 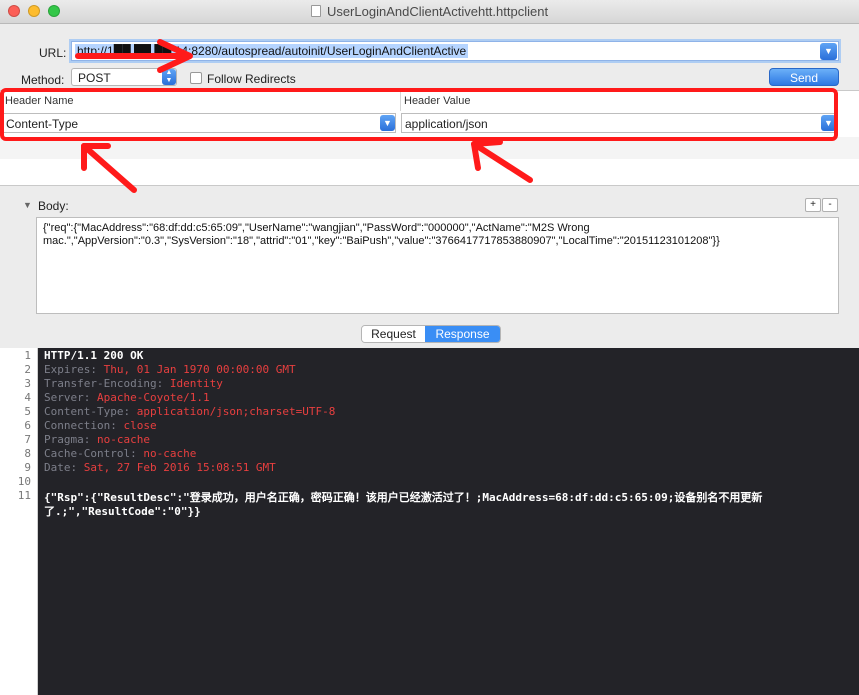 I want to click on line-number: 2, so click(x=27, y=369).